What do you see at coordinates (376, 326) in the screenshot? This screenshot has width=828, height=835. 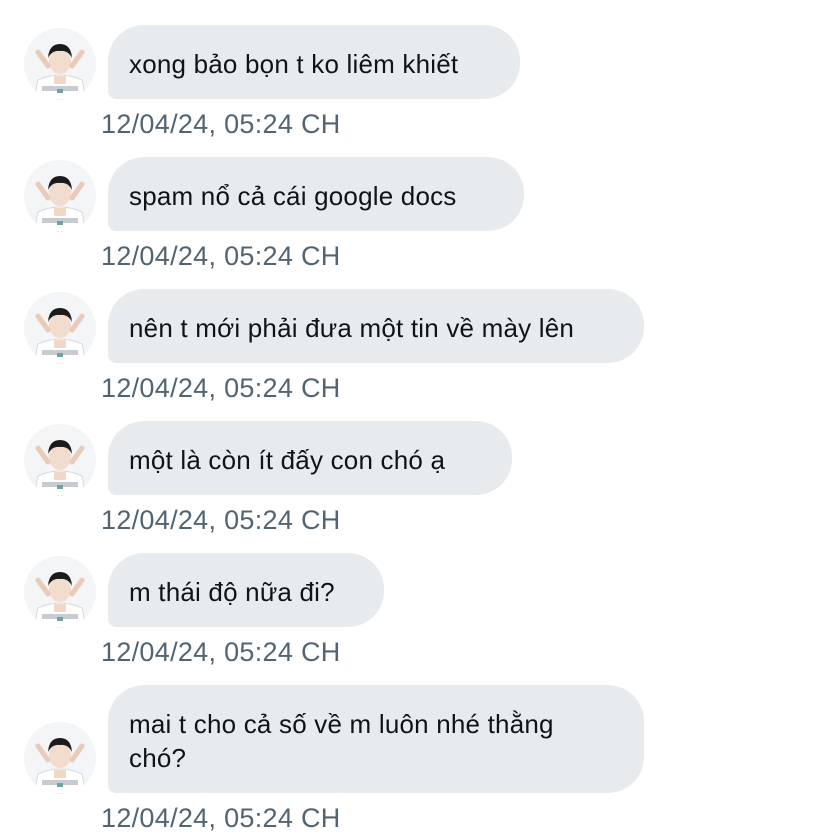 I see `message-bubble: nên t mới phải đưa một tin về mày lên` at bounding box center [376, 326].